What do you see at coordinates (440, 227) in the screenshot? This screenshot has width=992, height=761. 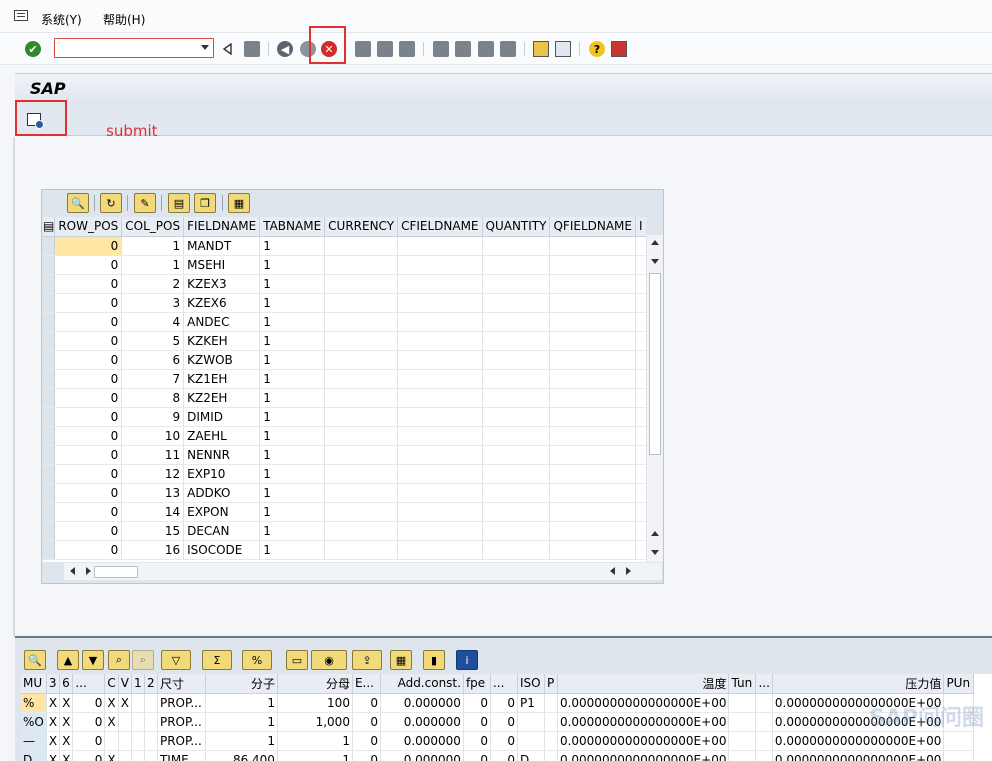 I see `column-header: CFIELDNAME` at bounding box center [440, 227].